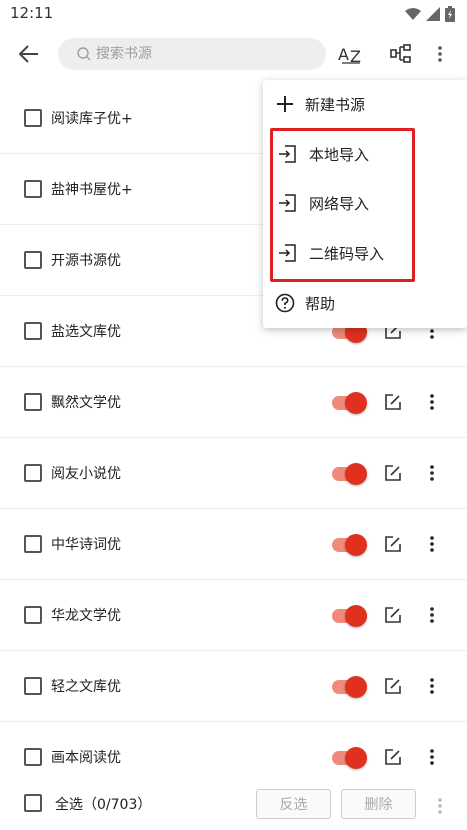 Image resolution: width=467 pixels, height=830 pixels. I want to click on menu-item-label: 新建书源, so click(335, 105).